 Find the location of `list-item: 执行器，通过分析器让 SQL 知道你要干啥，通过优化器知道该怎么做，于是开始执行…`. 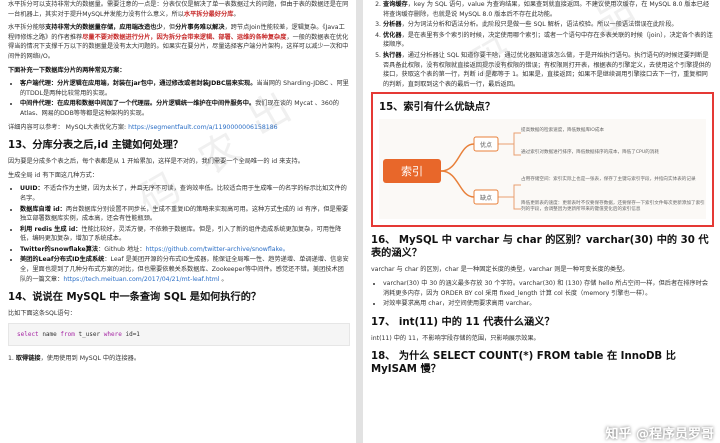

list-item: 执行器，通过分析器让 SQL 知道你要干啥，通过优化器知道该怎么做，于是开始执行… is located at coordinates (548, 70).